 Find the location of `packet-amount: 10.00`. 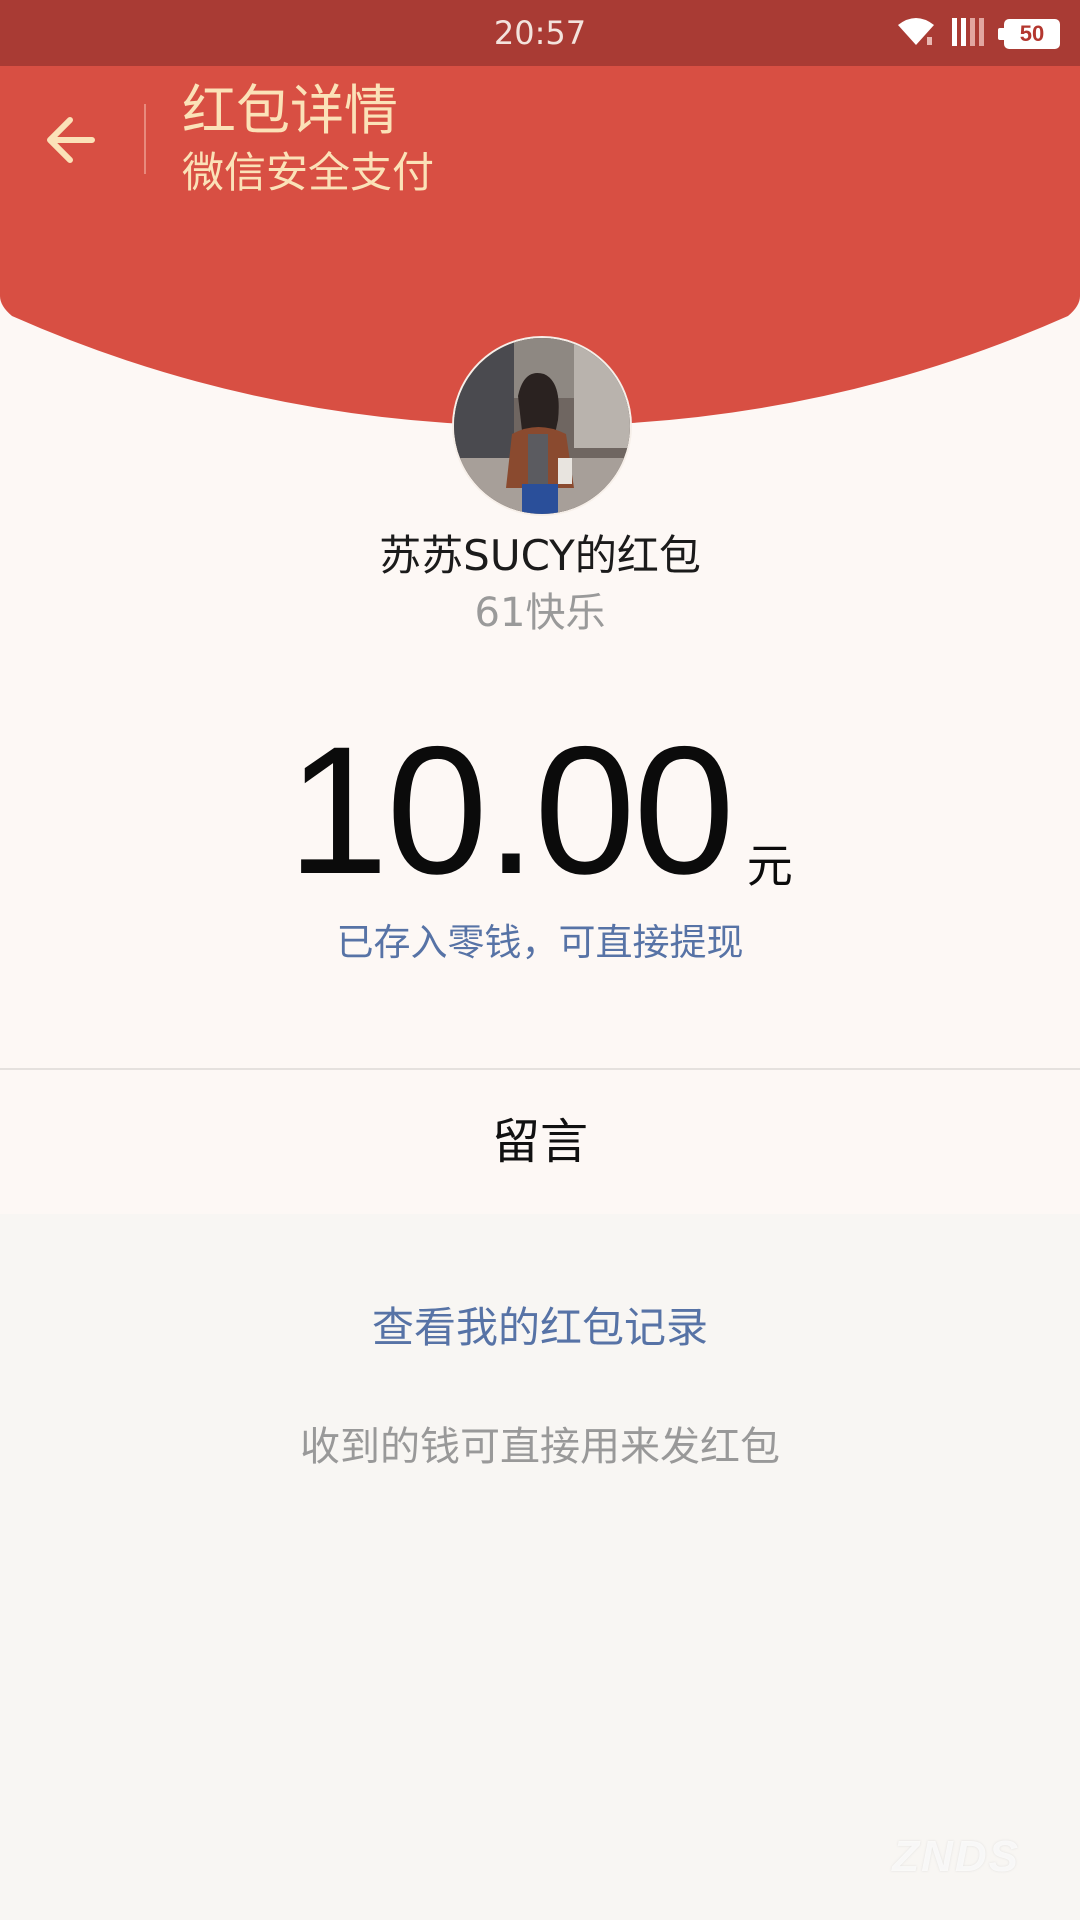

packet-amount: 10.00 is located at coordinates (510, 810).